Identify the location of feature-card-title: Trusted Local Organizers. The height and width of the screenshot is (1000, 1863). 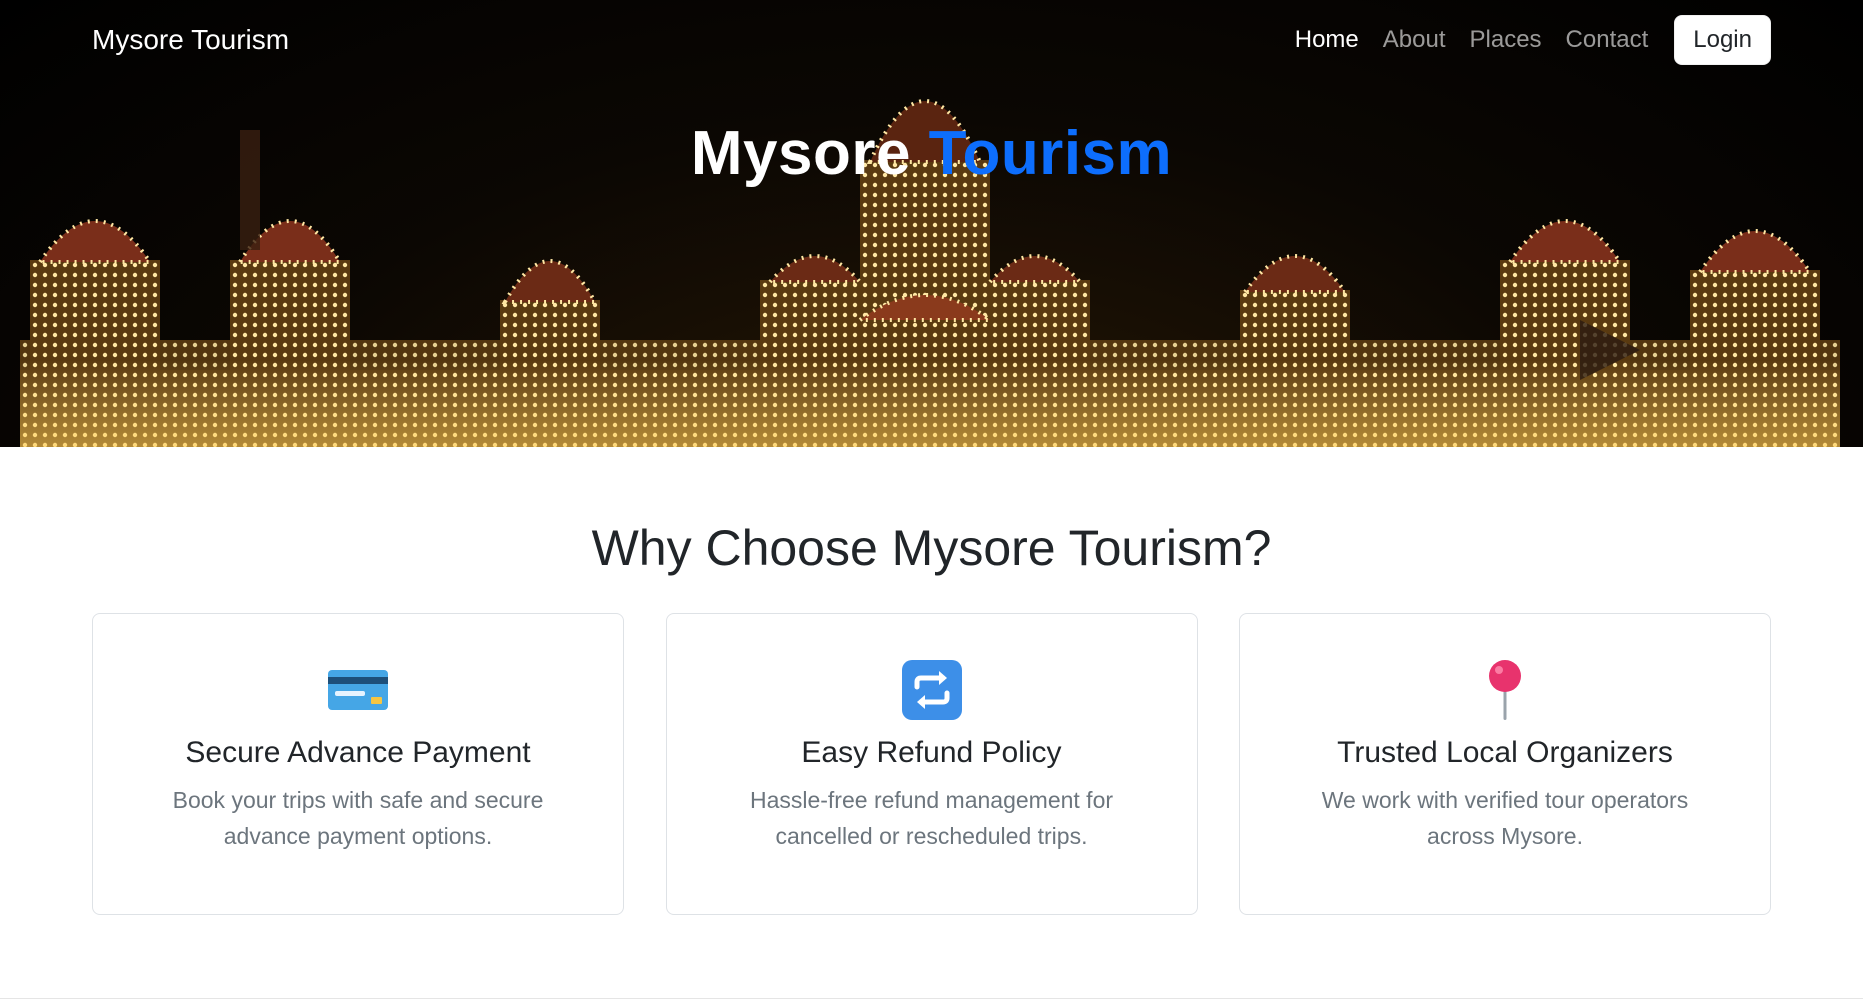
(1505, 752).